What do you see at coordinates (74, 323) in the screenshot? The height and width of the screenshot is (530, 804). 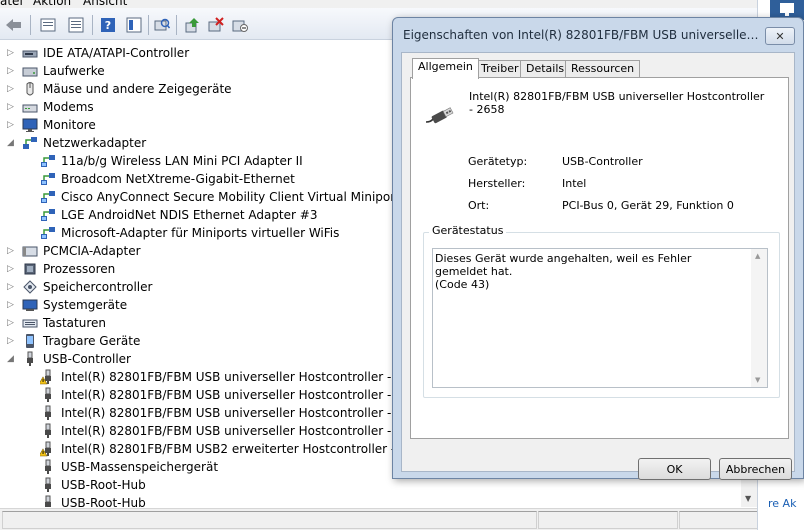 I see `tree-item-label: Tastaturen` at bounding box center [74, 323].